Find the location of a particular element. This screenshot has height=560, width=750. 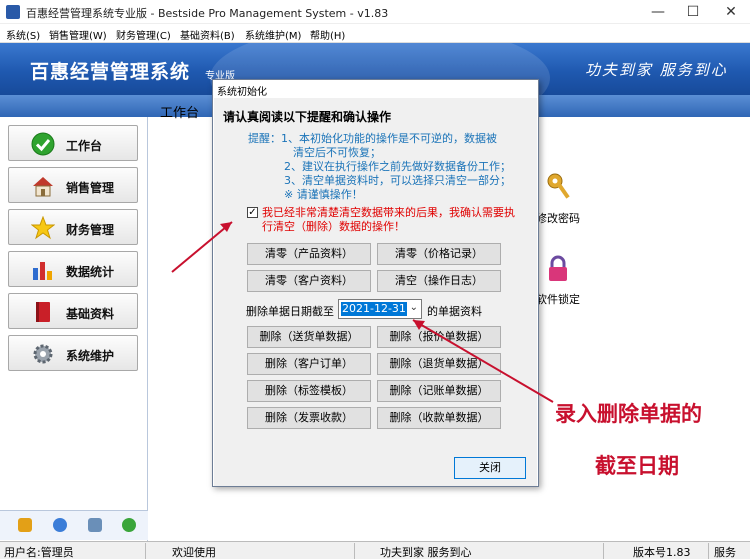

status-user: 用户名:管理员 is located at coordinates (39, 552).